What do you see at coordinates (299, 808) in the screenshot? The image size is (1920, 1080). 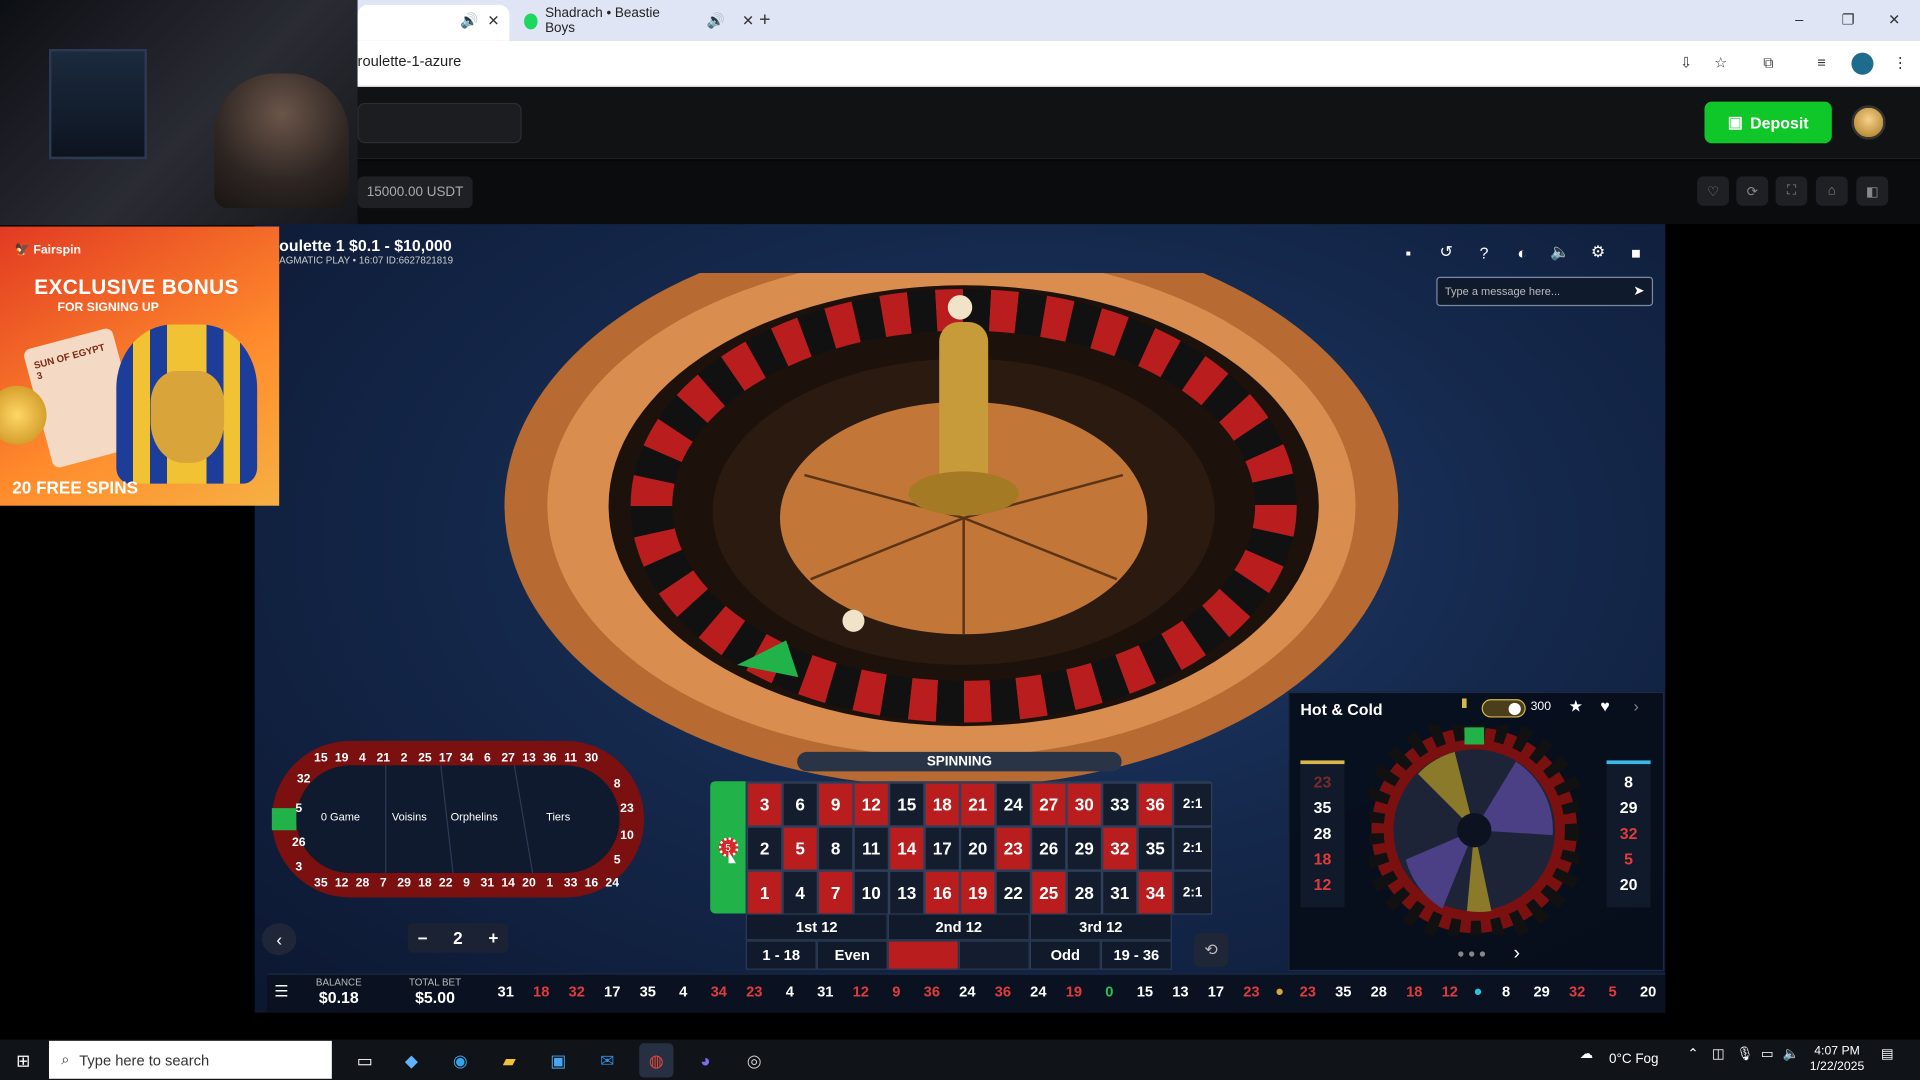 I see `racetrack-number: 5` at bounding box center [299, 808].